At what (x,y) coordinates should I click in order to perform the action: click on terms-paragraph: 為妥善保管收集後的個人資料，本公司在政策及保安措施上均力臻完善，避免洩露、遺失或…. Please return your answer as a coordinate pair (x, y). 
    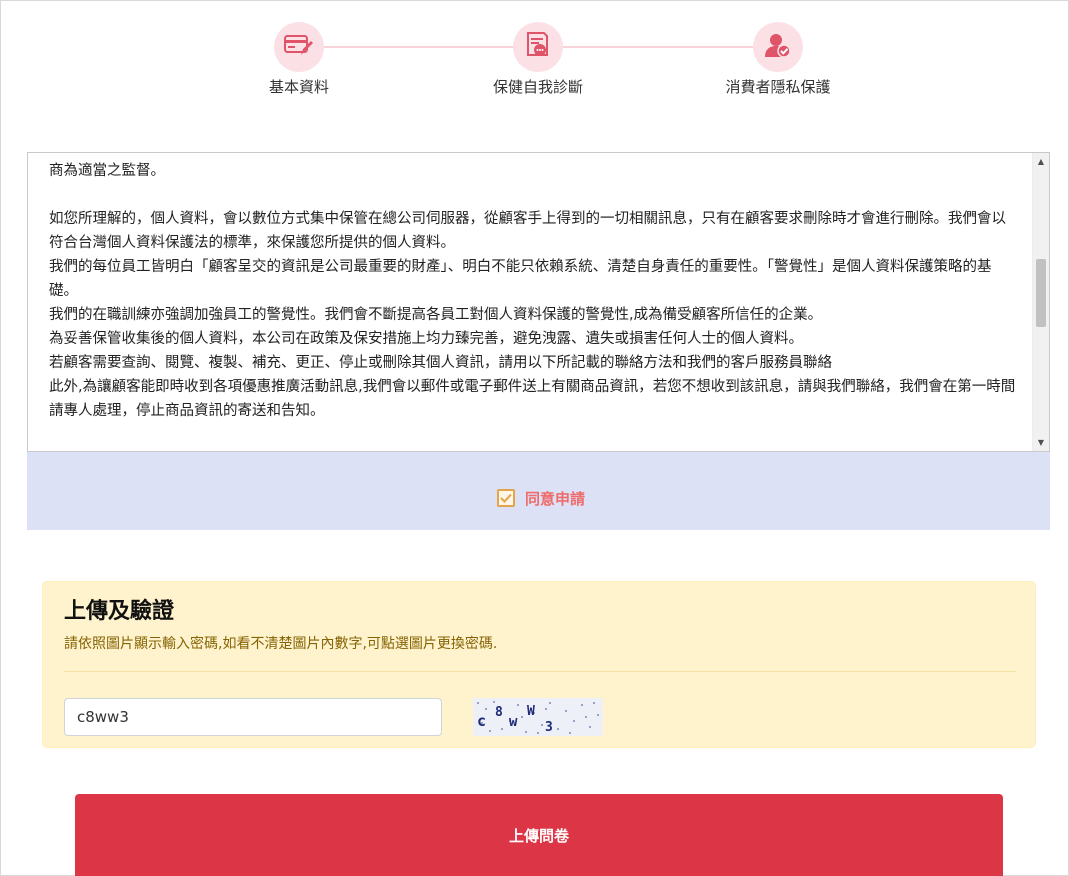
    Looking at the image, I should click on (426, 339).